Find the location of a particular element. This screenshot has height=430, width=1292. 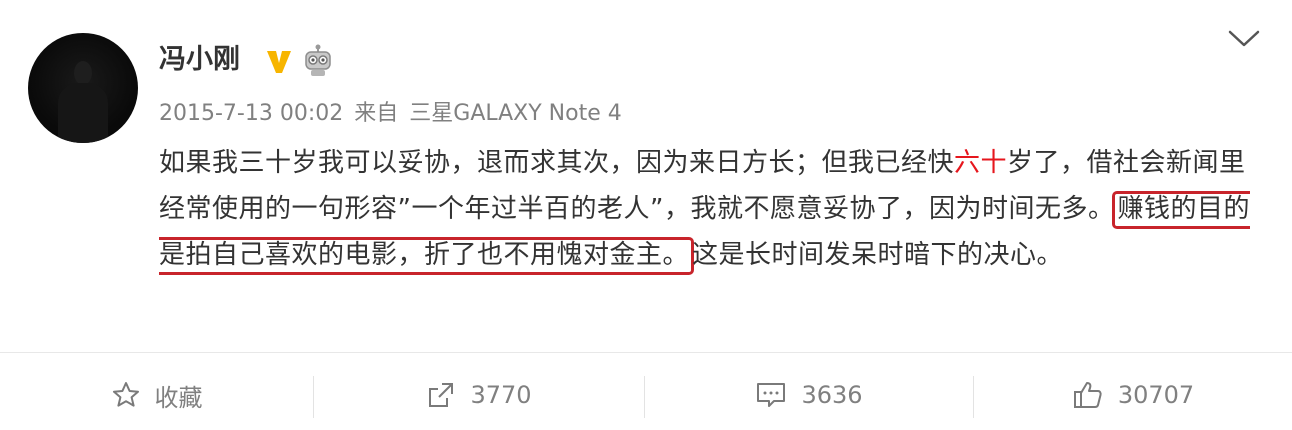

chevron-down-icon is located at coordinates (1244, 39).